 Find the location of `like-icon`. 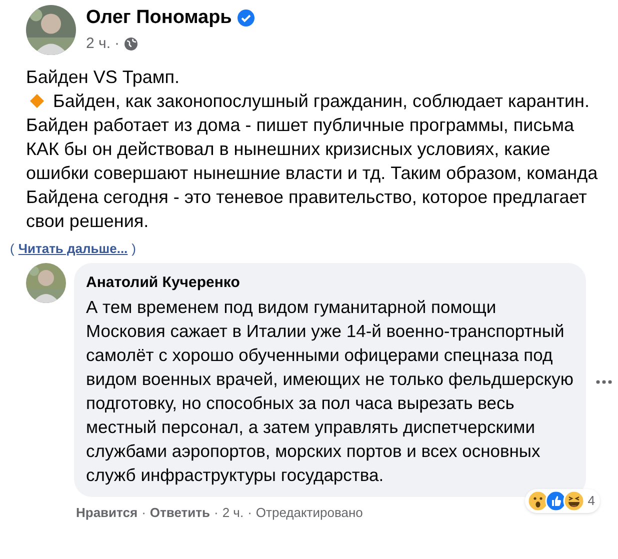

like-icon is located at coordinates (555, 501).